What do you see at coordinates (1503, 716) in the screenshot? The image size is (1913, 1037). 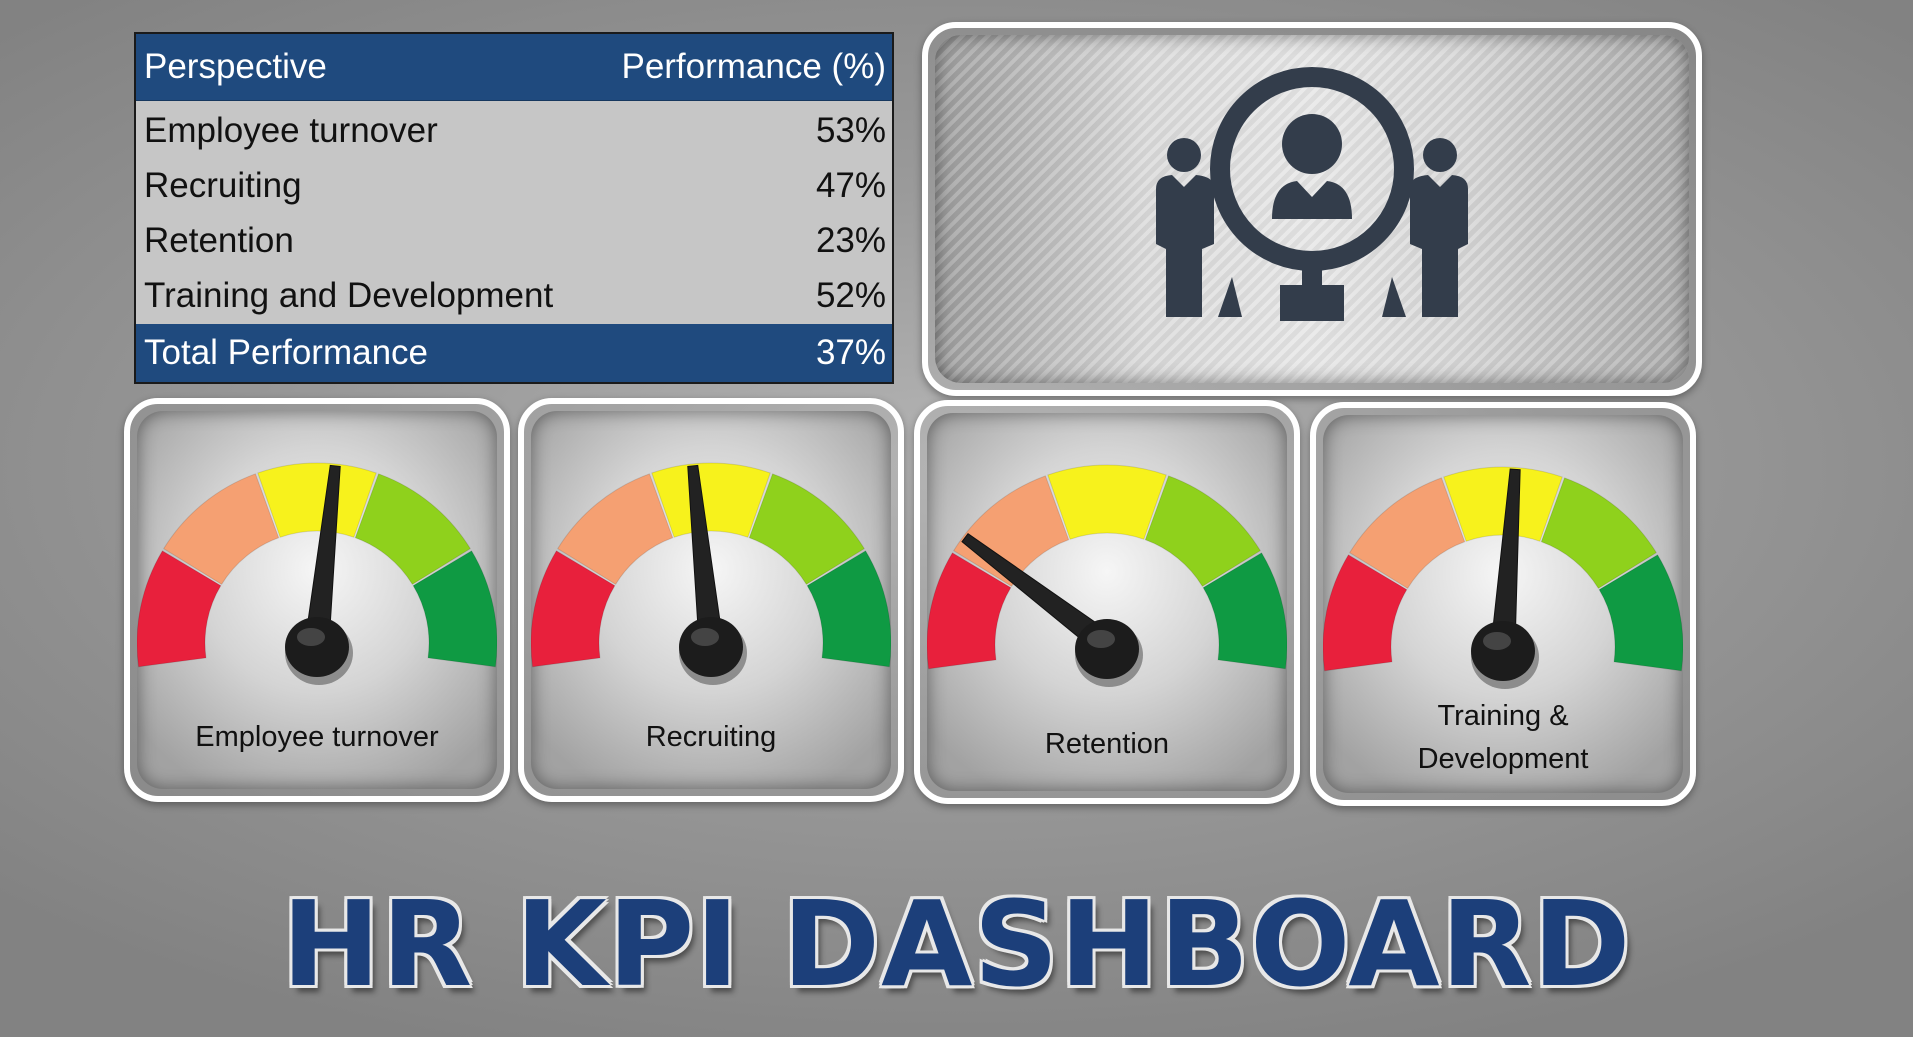 I see `gauge-label-line: Training &` at bounding box center [1503, 716].